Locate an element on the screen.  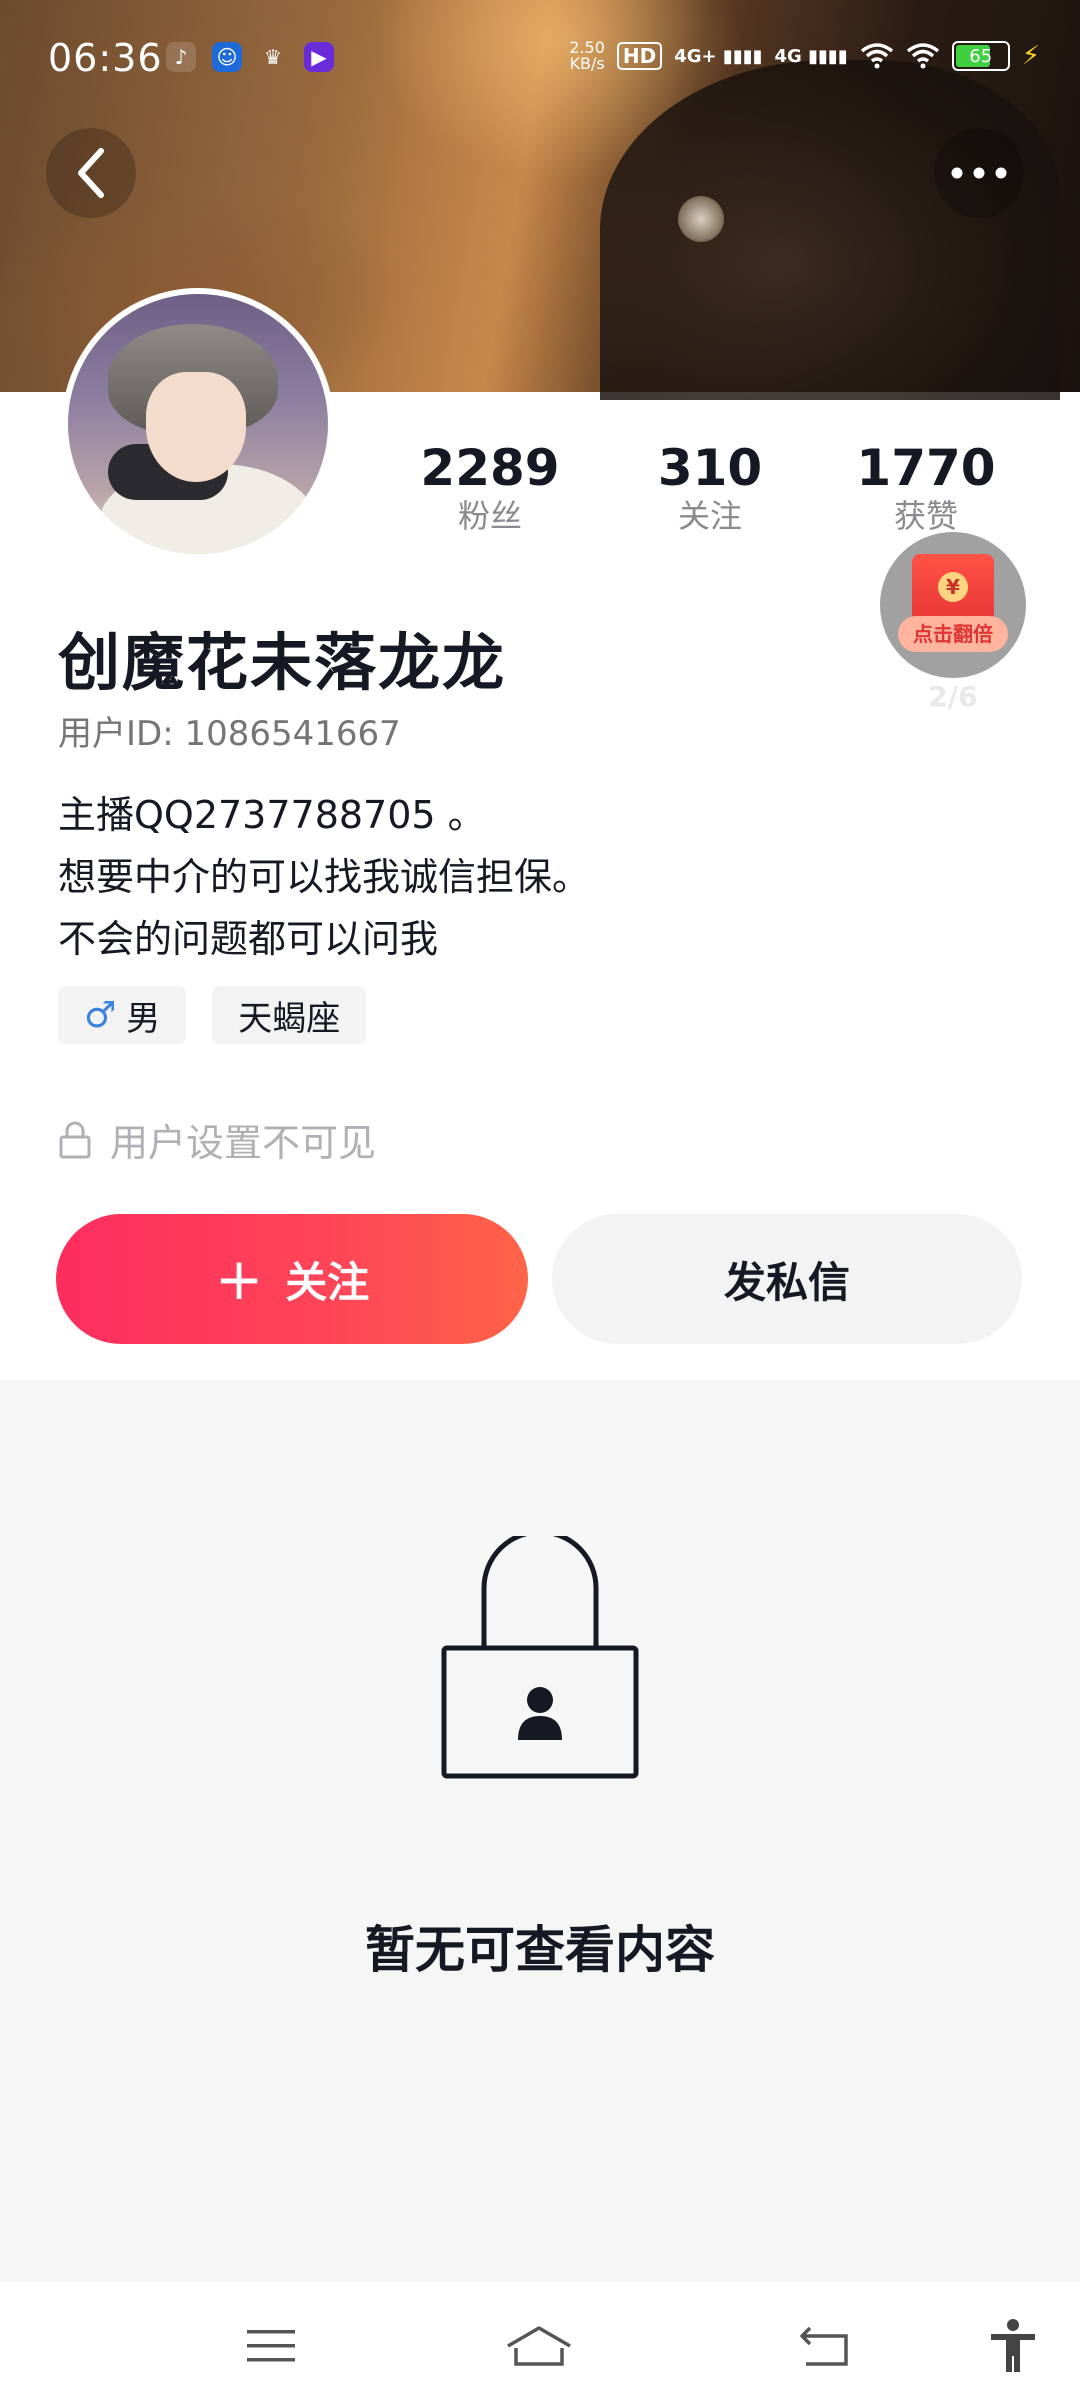
network-speed: 2.50 KB/s is located at coordinates (587, 55).